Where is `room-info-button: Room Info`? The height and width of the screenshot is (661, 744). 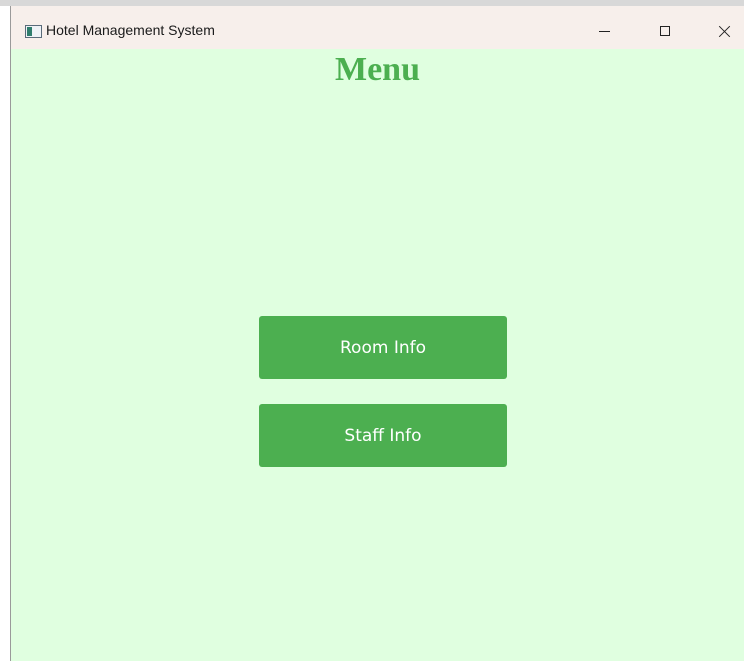 room-info-button: Room Info is located at coordinates (383, 347).